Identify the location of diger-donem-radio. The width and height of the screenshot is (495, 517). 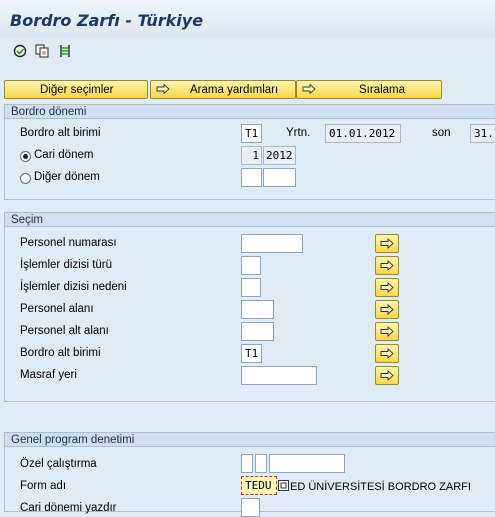
(25, 178).